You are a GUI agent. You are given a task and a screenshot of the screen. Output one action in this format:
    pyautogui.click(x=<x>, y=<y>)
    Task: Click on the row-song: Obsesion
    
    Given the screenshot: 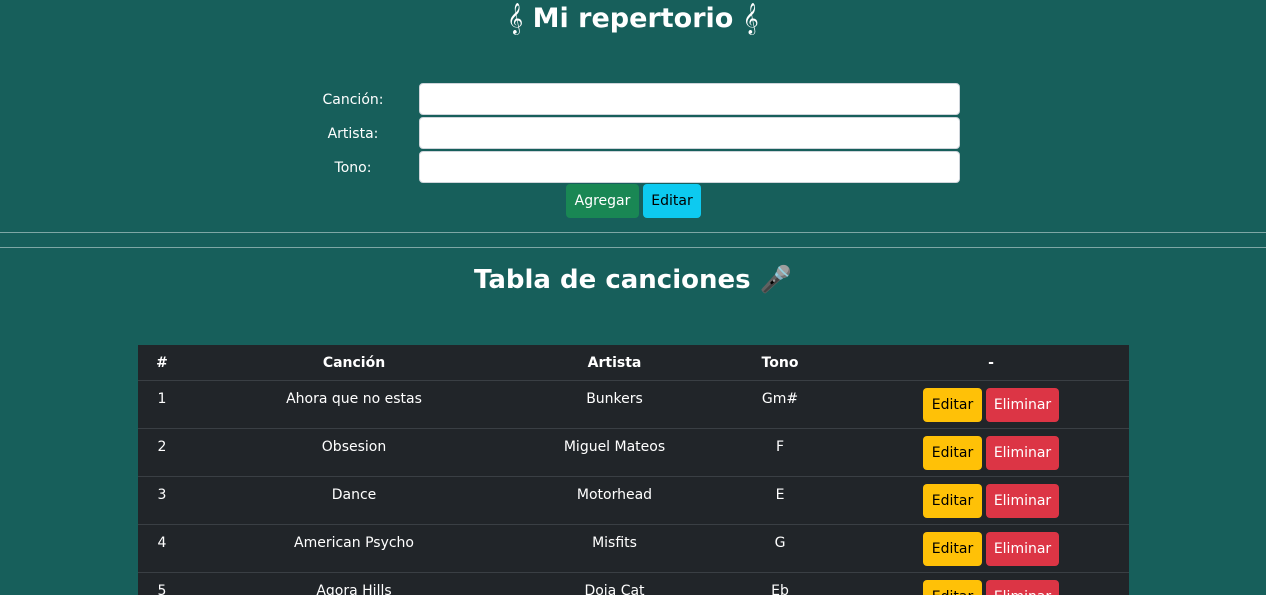 What is the action you would take?
    pyautogui.click(x=354, y=452)
    